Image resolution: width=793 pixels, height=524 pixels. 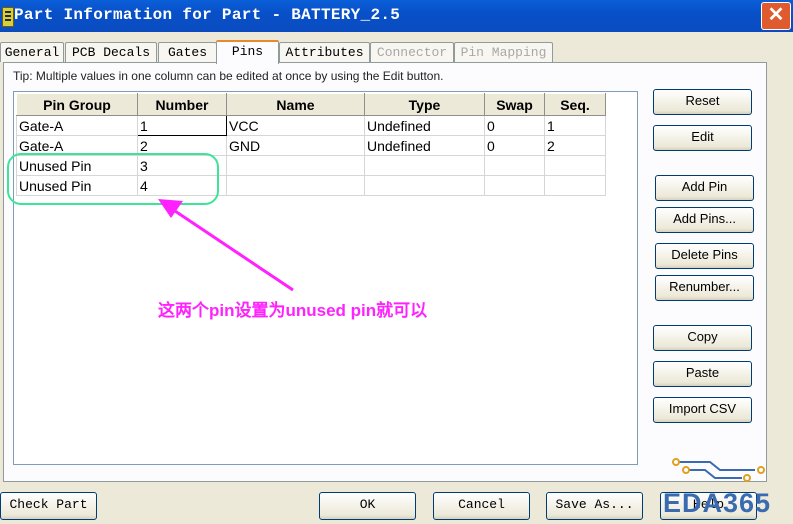 What do you see at coordinates (717, 503) in the screenshot?
I see `watermark-text: EDA365` at bounding box center [717, 503].